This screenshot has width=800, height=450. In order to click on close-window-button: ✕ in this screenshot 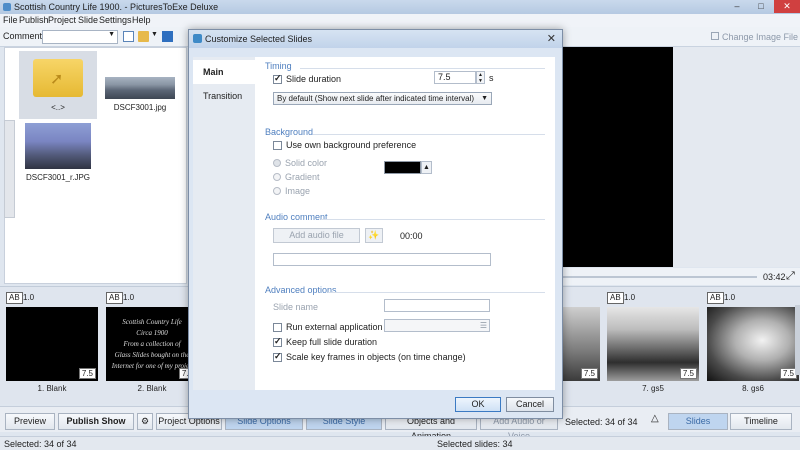, I will do `click(787, 6)`.